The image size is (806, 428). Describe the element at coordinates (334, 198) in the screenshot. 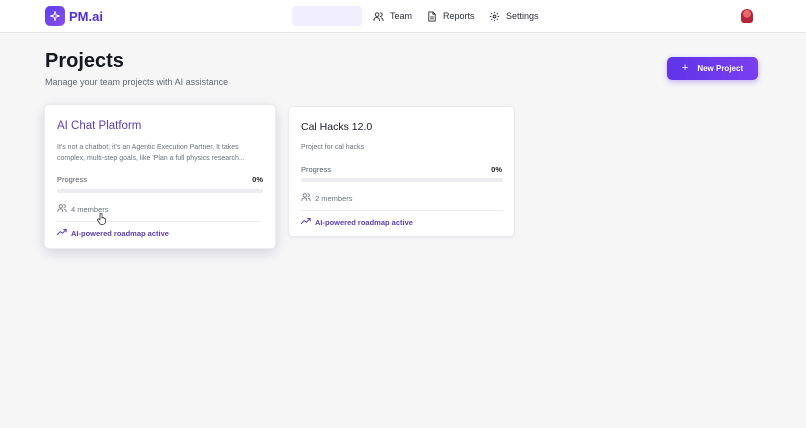

I see `members-label: 2 members` at that location.